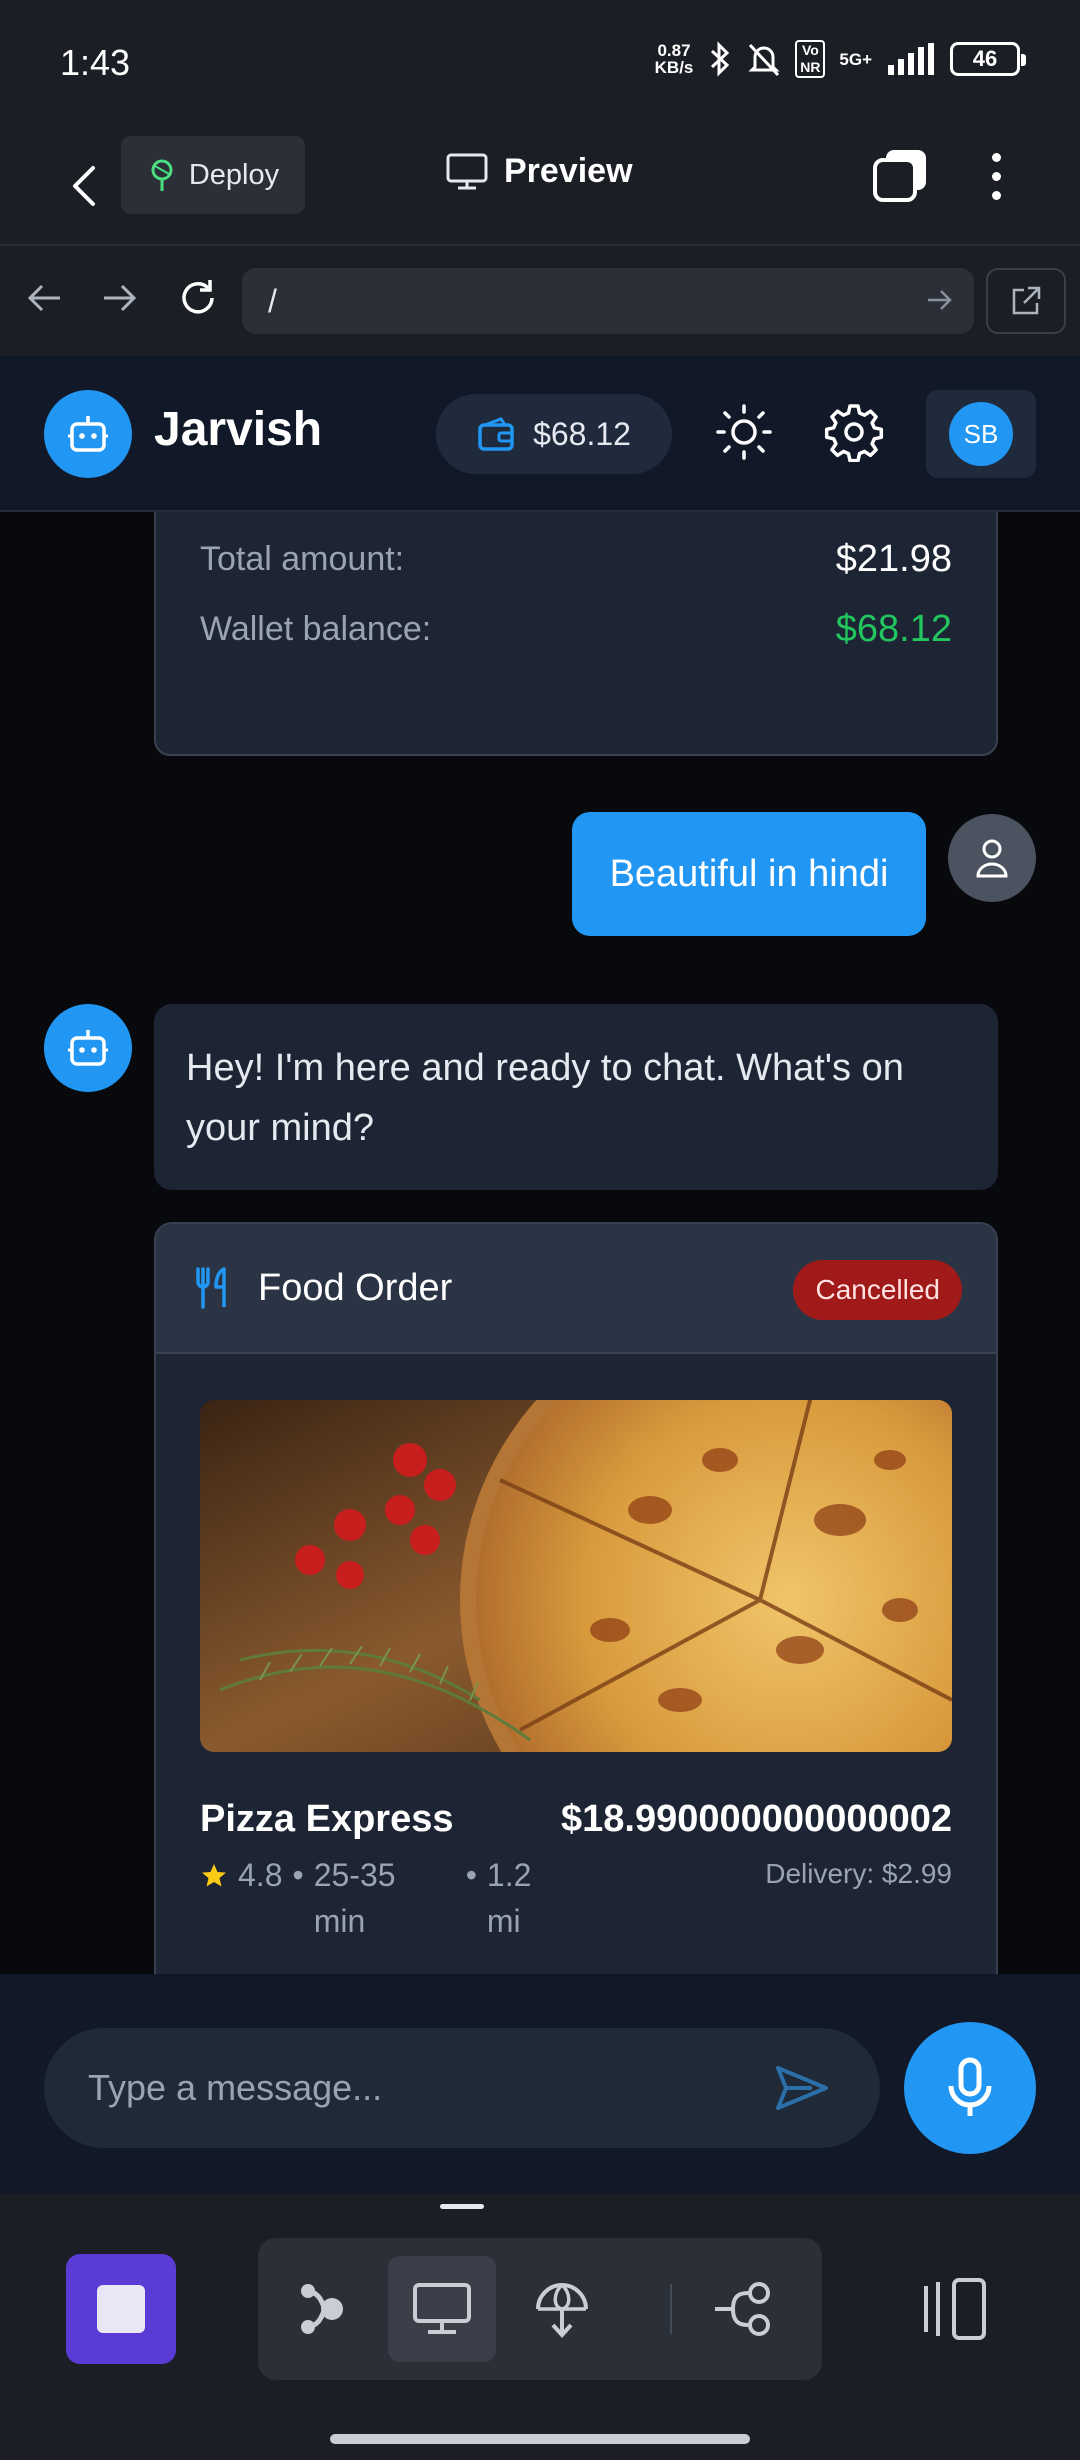 The image size is (1080, 2460). I want to click on nav-back-button, so click(44, 298).